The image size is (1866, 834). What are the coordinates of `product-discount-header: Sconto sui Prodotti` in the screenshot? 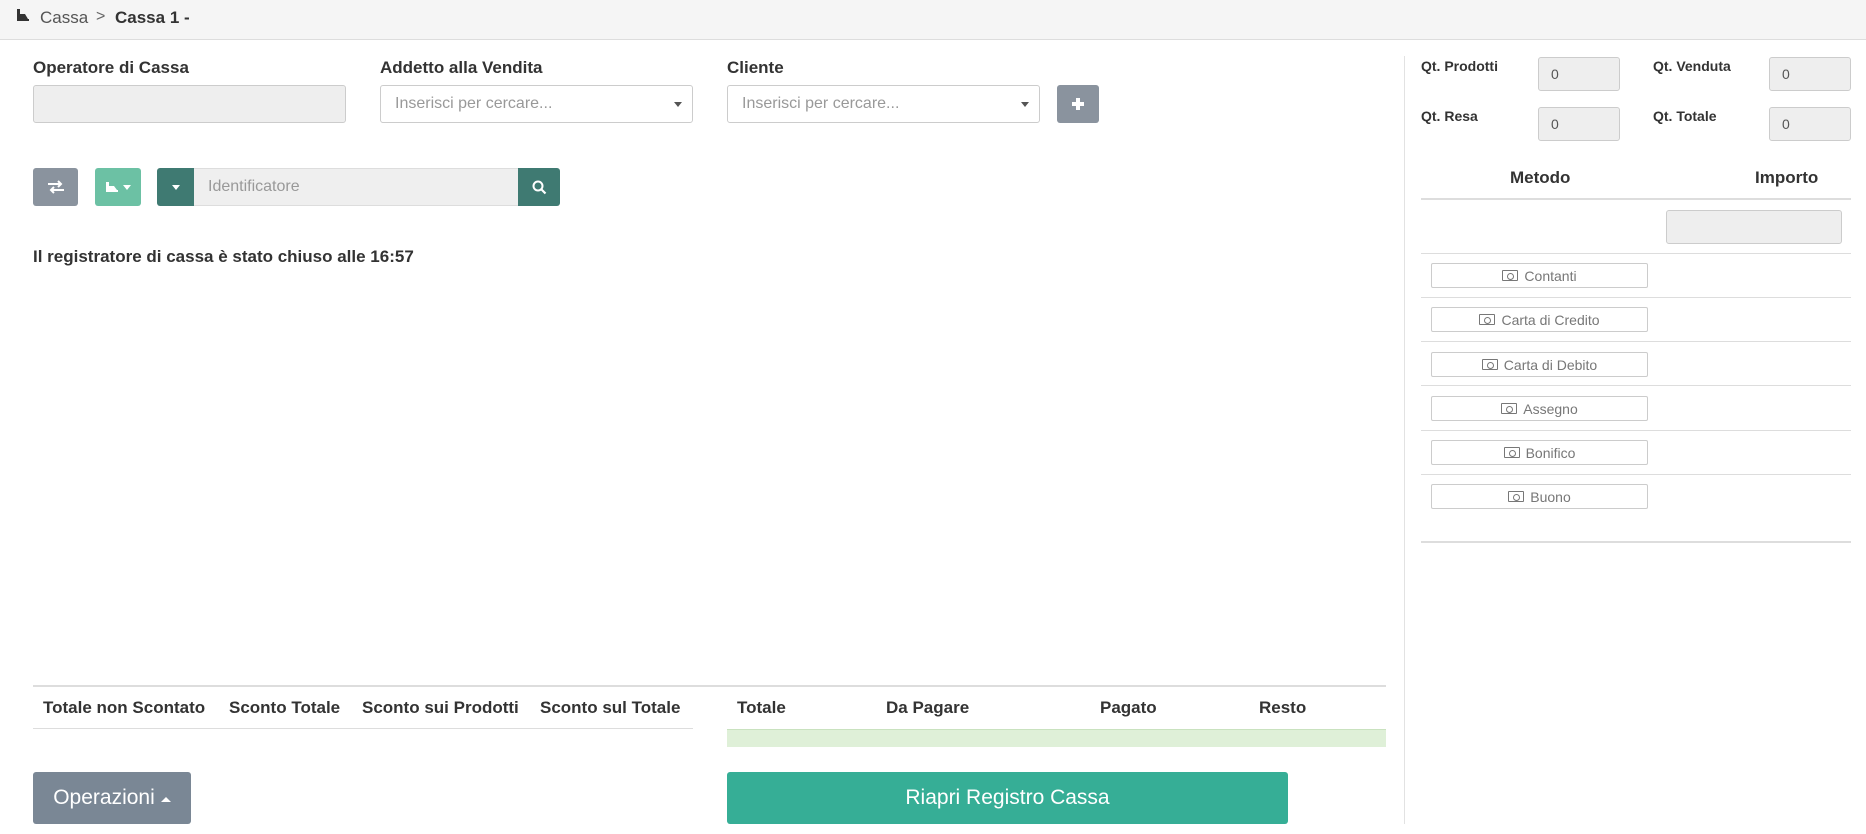 It's located at (440, 707).